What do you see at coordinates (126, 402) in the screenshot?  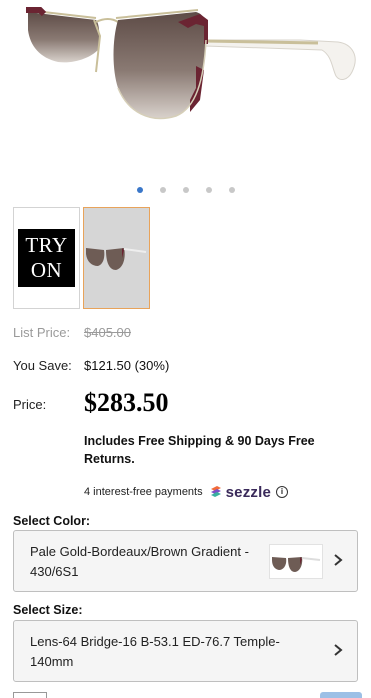 I see `price-value: $283.50` at bounding box center [126, 402].